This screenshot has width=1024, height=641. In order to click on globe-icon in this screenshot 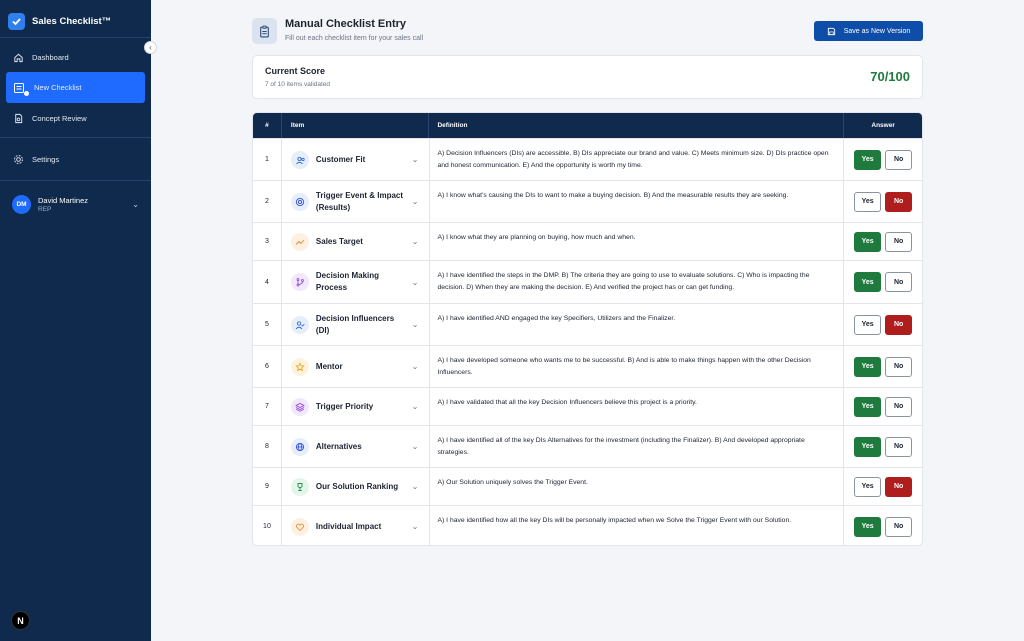, I will do `click(299, 446)`.